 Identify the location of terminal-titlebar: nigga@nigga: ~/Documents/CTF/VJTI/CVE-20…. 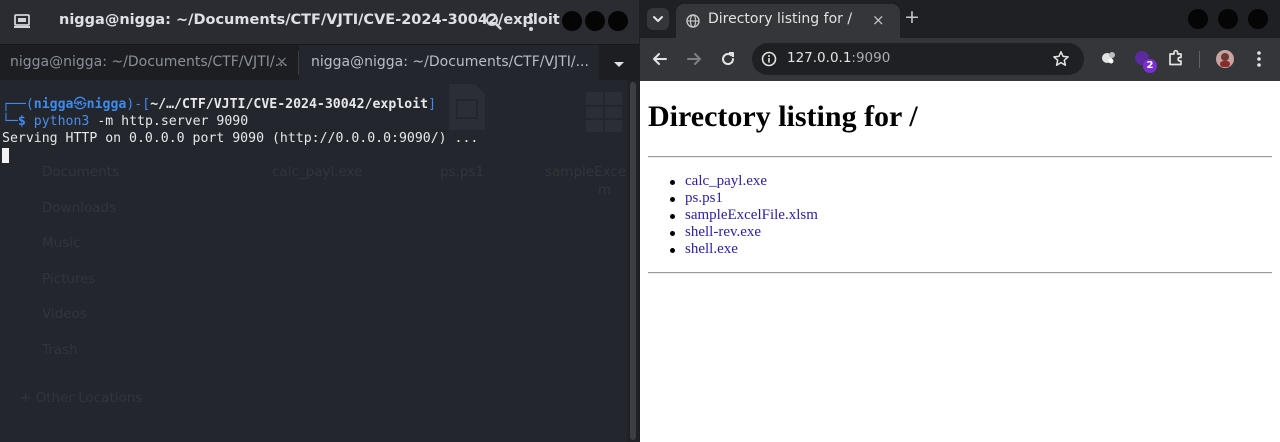
(319, 22).